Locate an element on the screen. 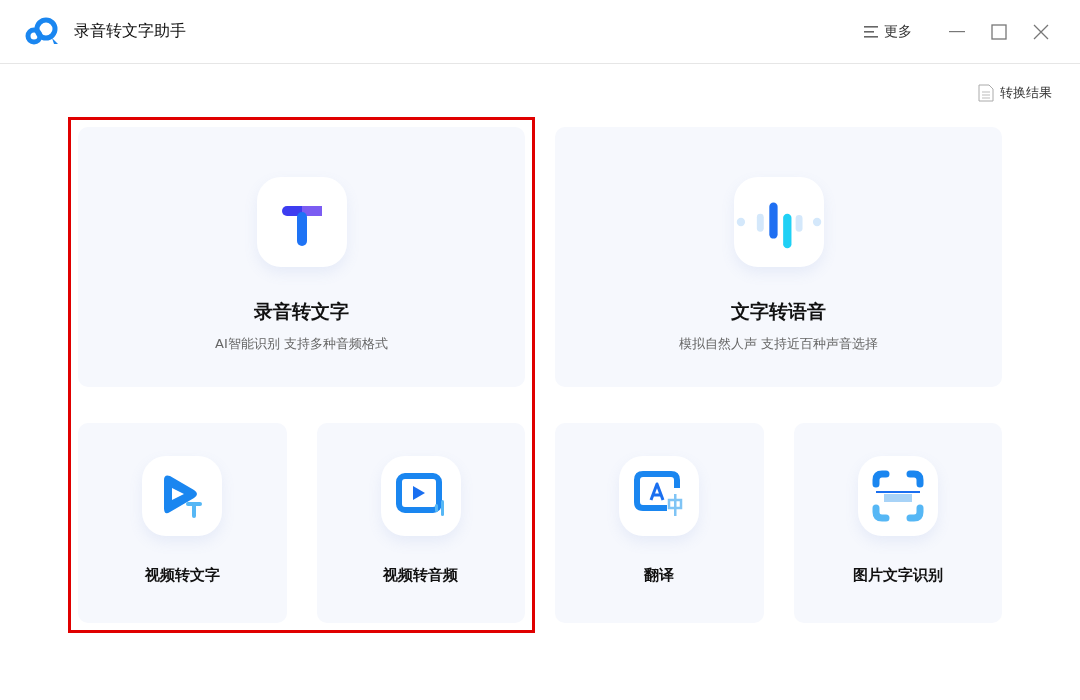 The image size is (1080, 700). tool-card: 图片文字识别 is located at coordinates (897, 523).